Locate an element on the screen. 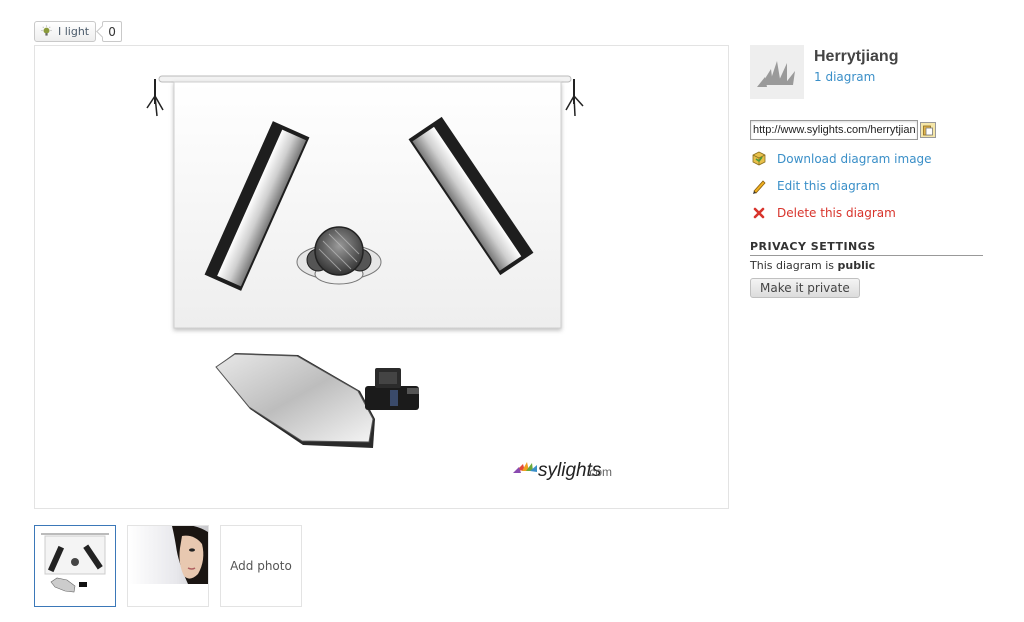  light-button: I light is located at coordinates (65, 31).